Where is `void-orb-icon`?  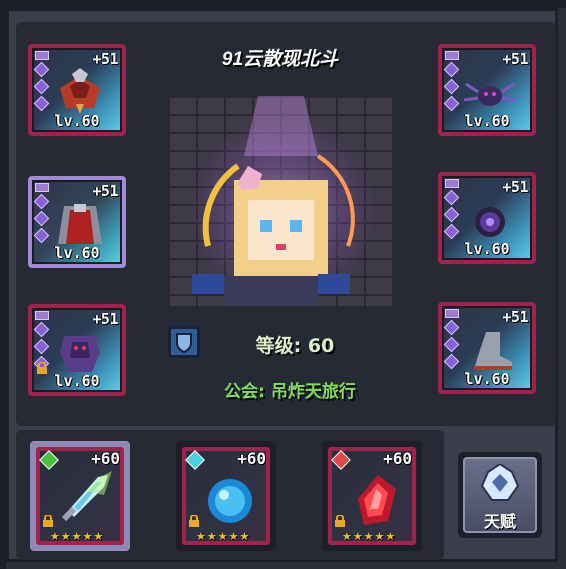
void-orb-icon is located at coordinates (490, 222).